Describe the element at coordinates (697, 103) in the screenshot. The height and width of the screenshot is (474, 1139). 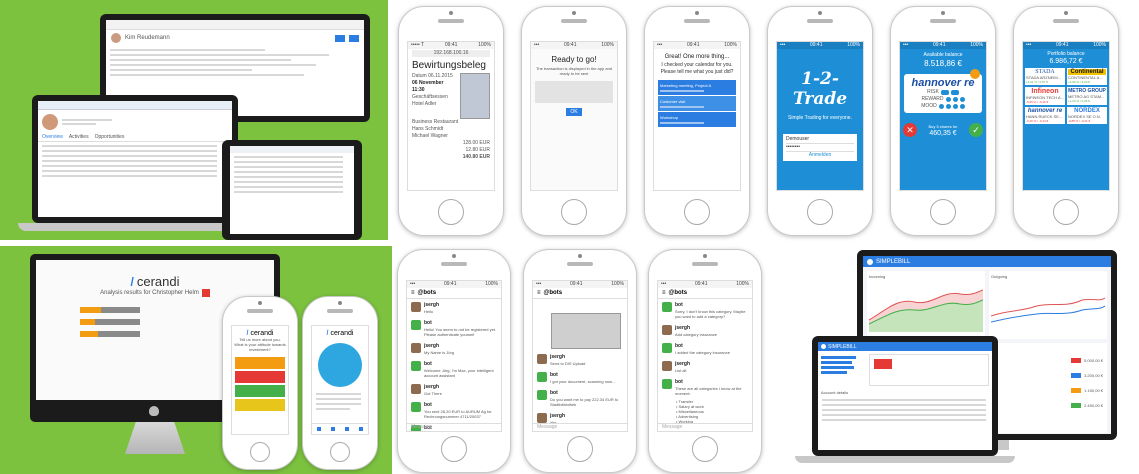
I see `great-option: Customer visit` at that location.